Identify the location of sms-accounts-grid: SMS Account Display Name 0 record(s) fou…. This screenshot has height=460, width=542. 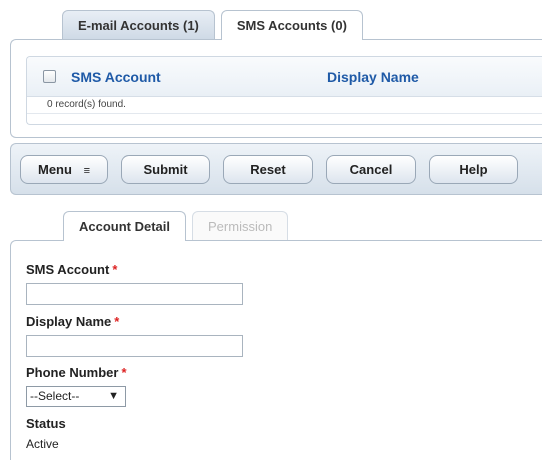
(284, 90).